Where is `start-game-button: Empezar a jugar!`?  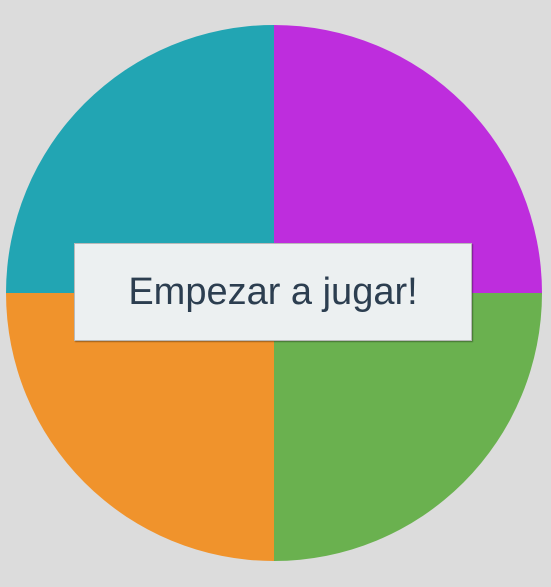 start-game-button: Empezar a jugar! is located at coordinates (273, 292).